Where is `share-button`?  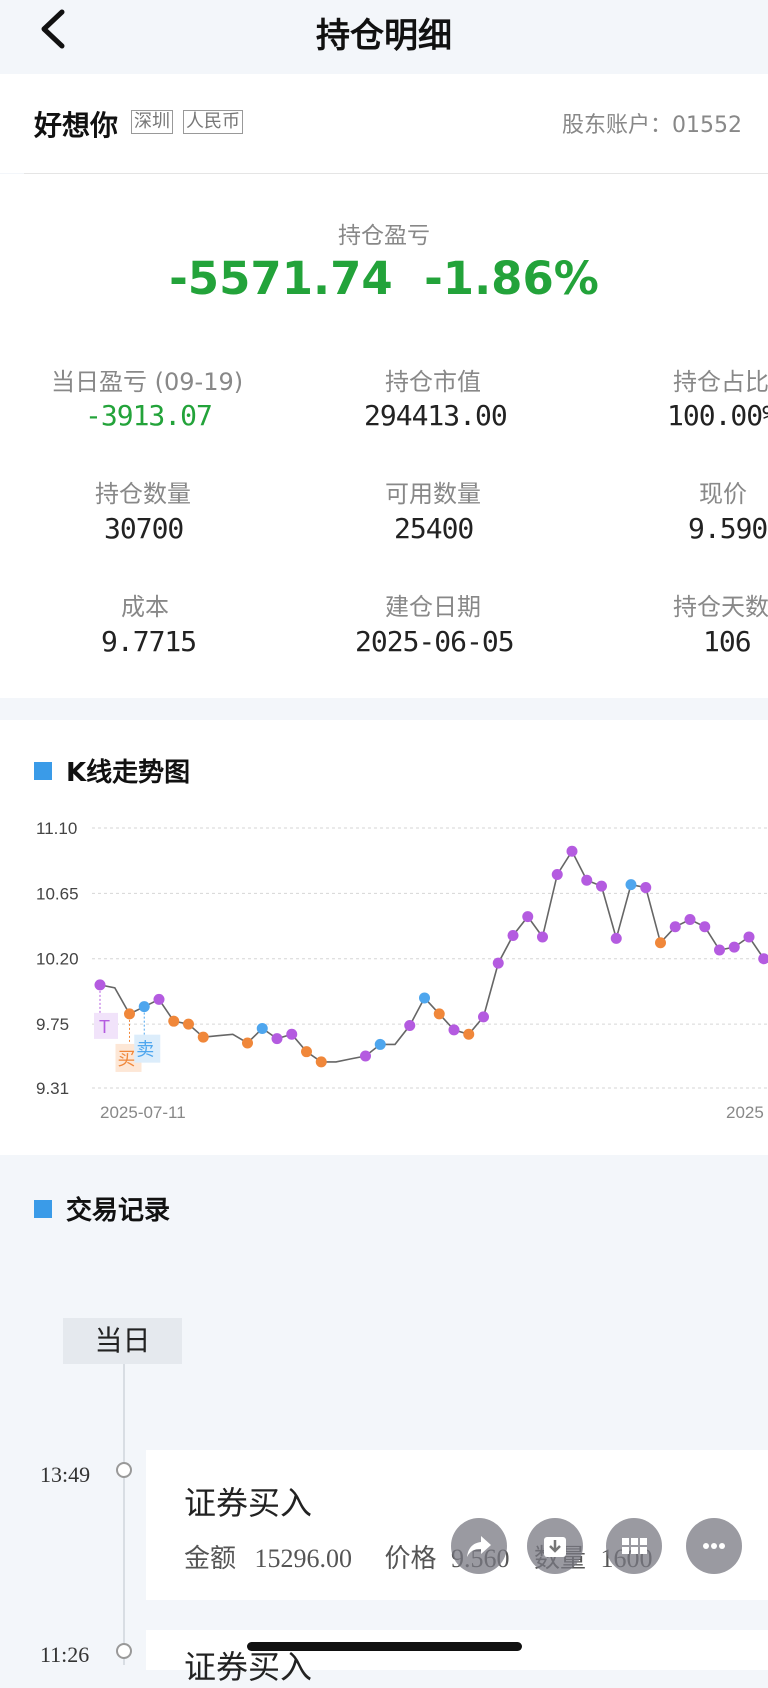 share-button is located at coordinates (479, 1546).